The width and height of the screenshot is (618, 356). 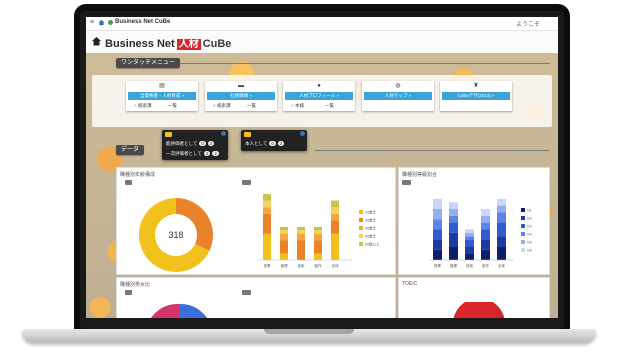 I want to click on panel-title: 職種別等級割合, so click(x=420, y=175).